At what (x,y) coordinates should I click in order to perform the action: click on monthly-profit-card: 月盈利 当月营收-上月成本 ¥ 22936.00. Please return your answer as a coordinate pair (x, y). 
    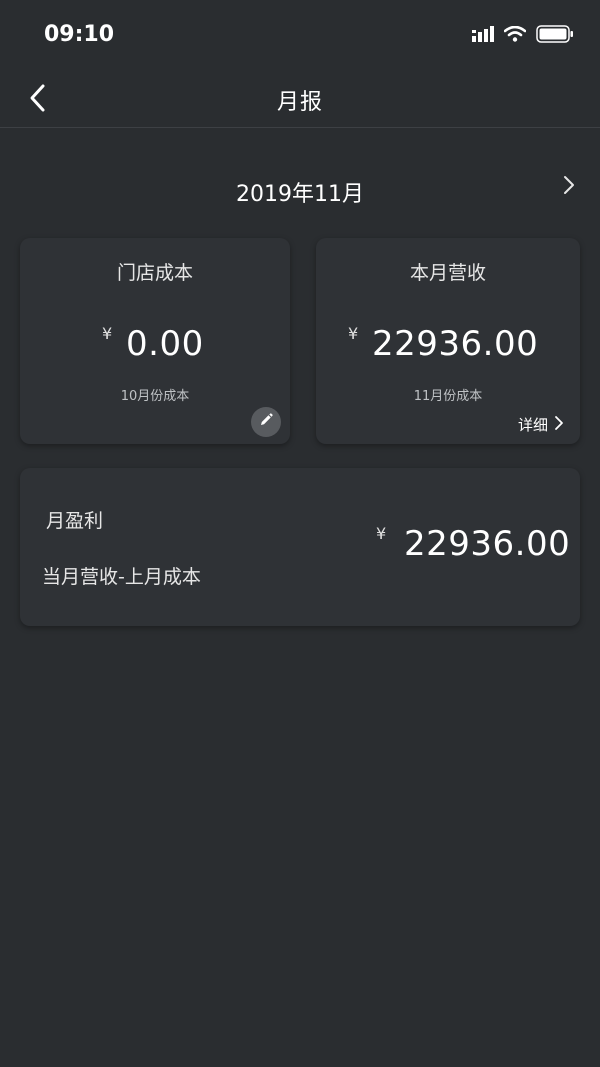
    Looking at the image, I should click on (300, 547).